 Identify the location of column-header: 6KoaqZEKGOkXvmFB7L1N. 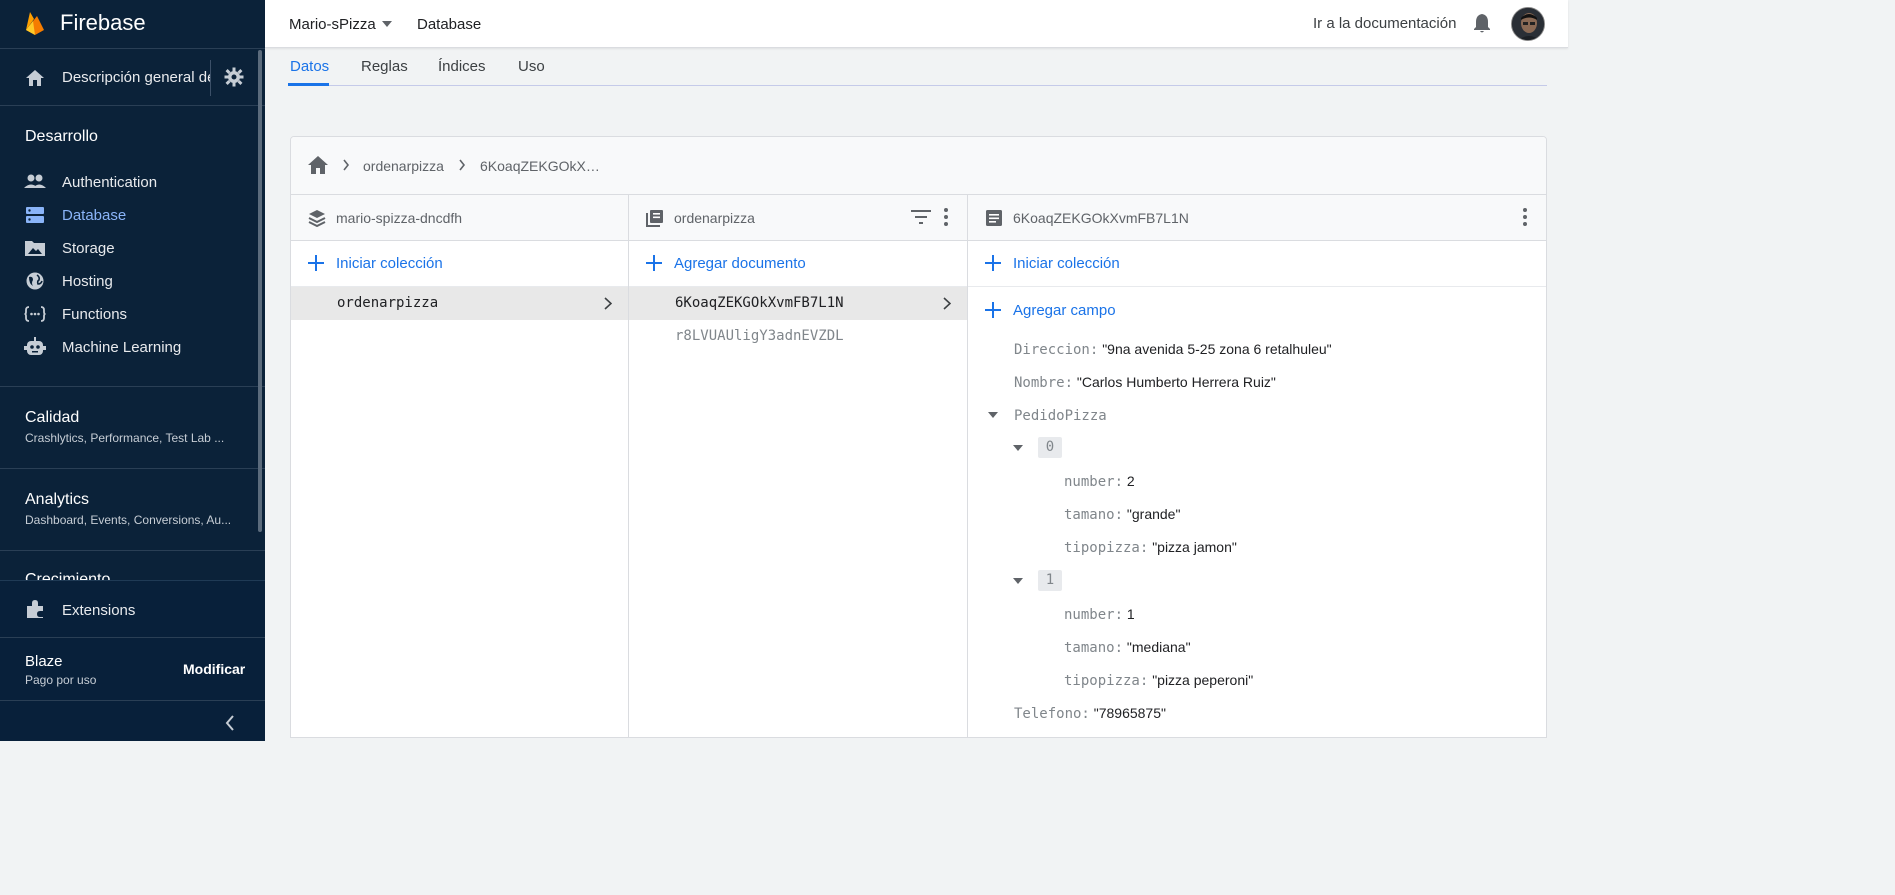
(1257, 218).